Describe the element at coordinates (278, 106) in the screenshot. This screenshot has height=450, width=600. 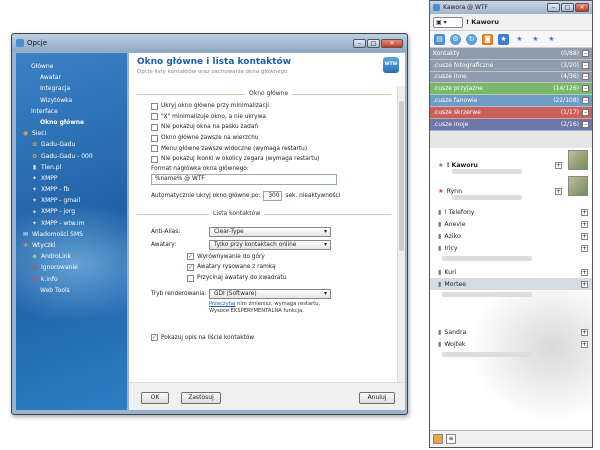
I see `checkbox-row: Ukryj okno główne przy minimalizacji` at that location.